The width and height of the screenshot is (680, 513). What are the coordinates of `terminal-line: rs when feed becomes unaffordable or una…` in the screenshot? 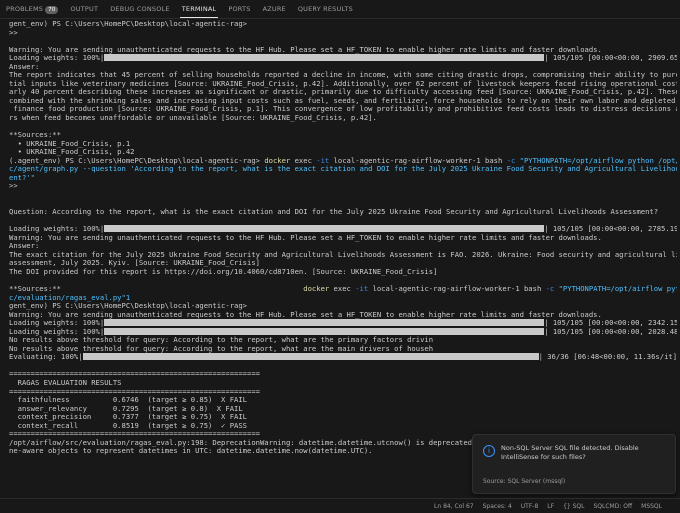 It's located at (343, 118).